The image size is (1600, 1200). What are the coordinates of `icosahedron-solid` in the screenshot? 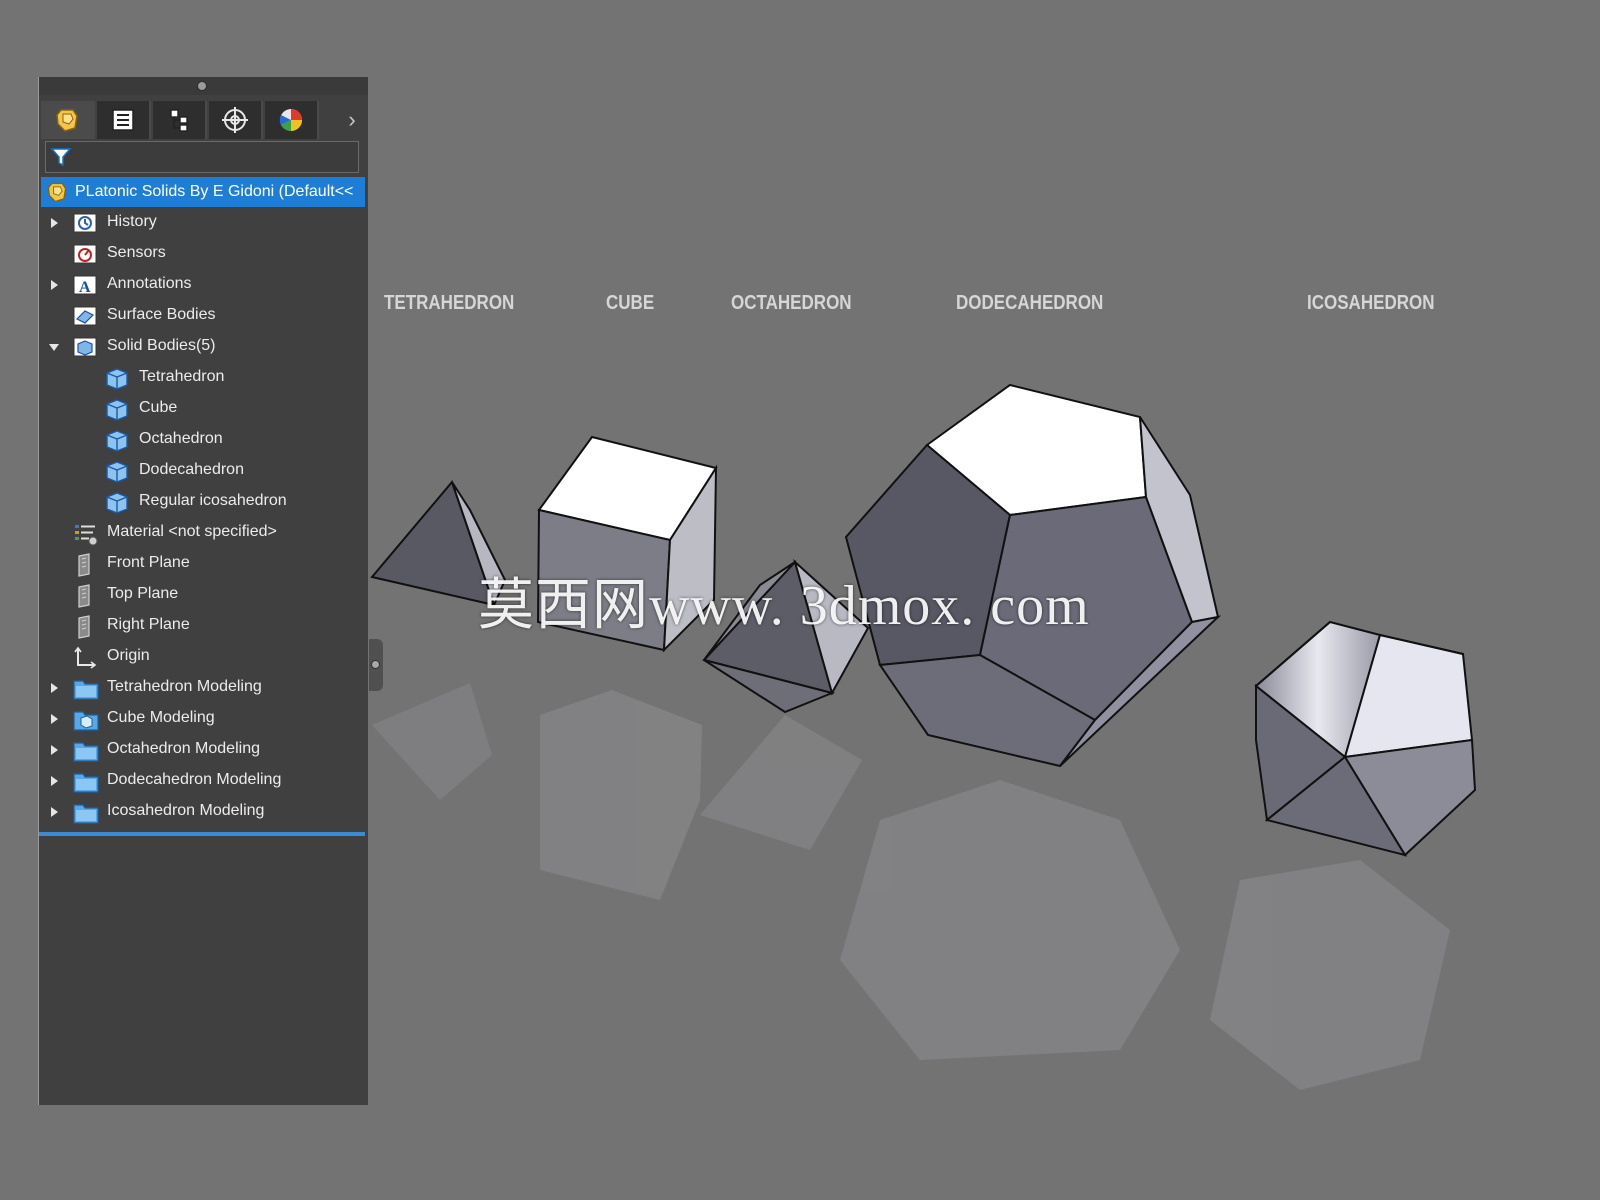 It's located at (1365, 738).